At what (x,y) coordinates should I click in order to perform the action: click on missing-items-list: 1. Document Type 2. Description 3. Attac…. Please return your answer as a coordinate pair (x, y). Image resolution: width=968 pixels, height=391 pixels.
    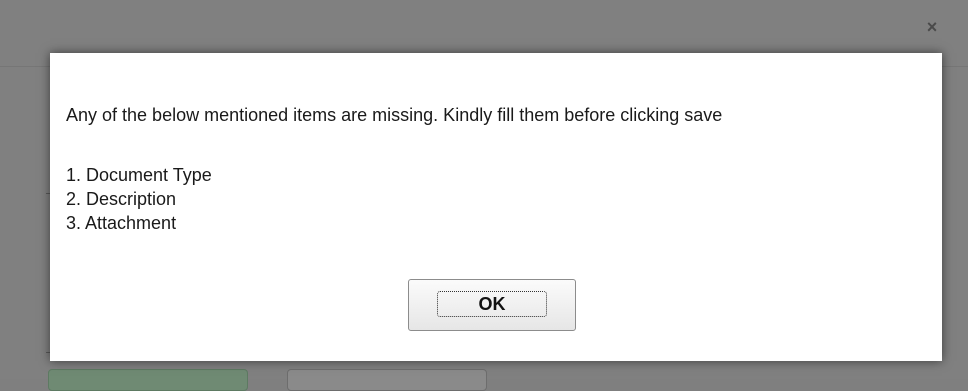
    Looking at the image, I should click on (139, 199).